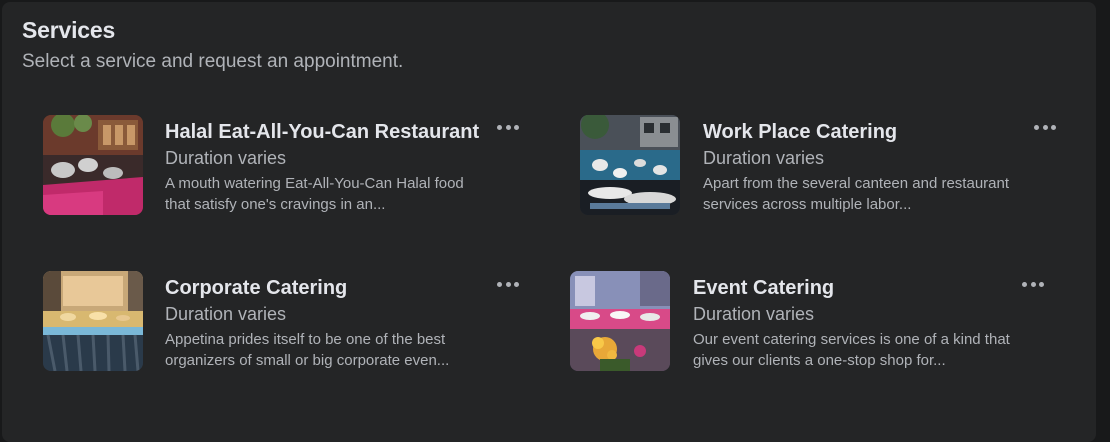 Image resolution: width=1110 pixels, height=442 pixels. What do you see at coordinates (764, 288) in the screenshot?
I see `service-name: Event Catering` at bounding box center [764, 288].